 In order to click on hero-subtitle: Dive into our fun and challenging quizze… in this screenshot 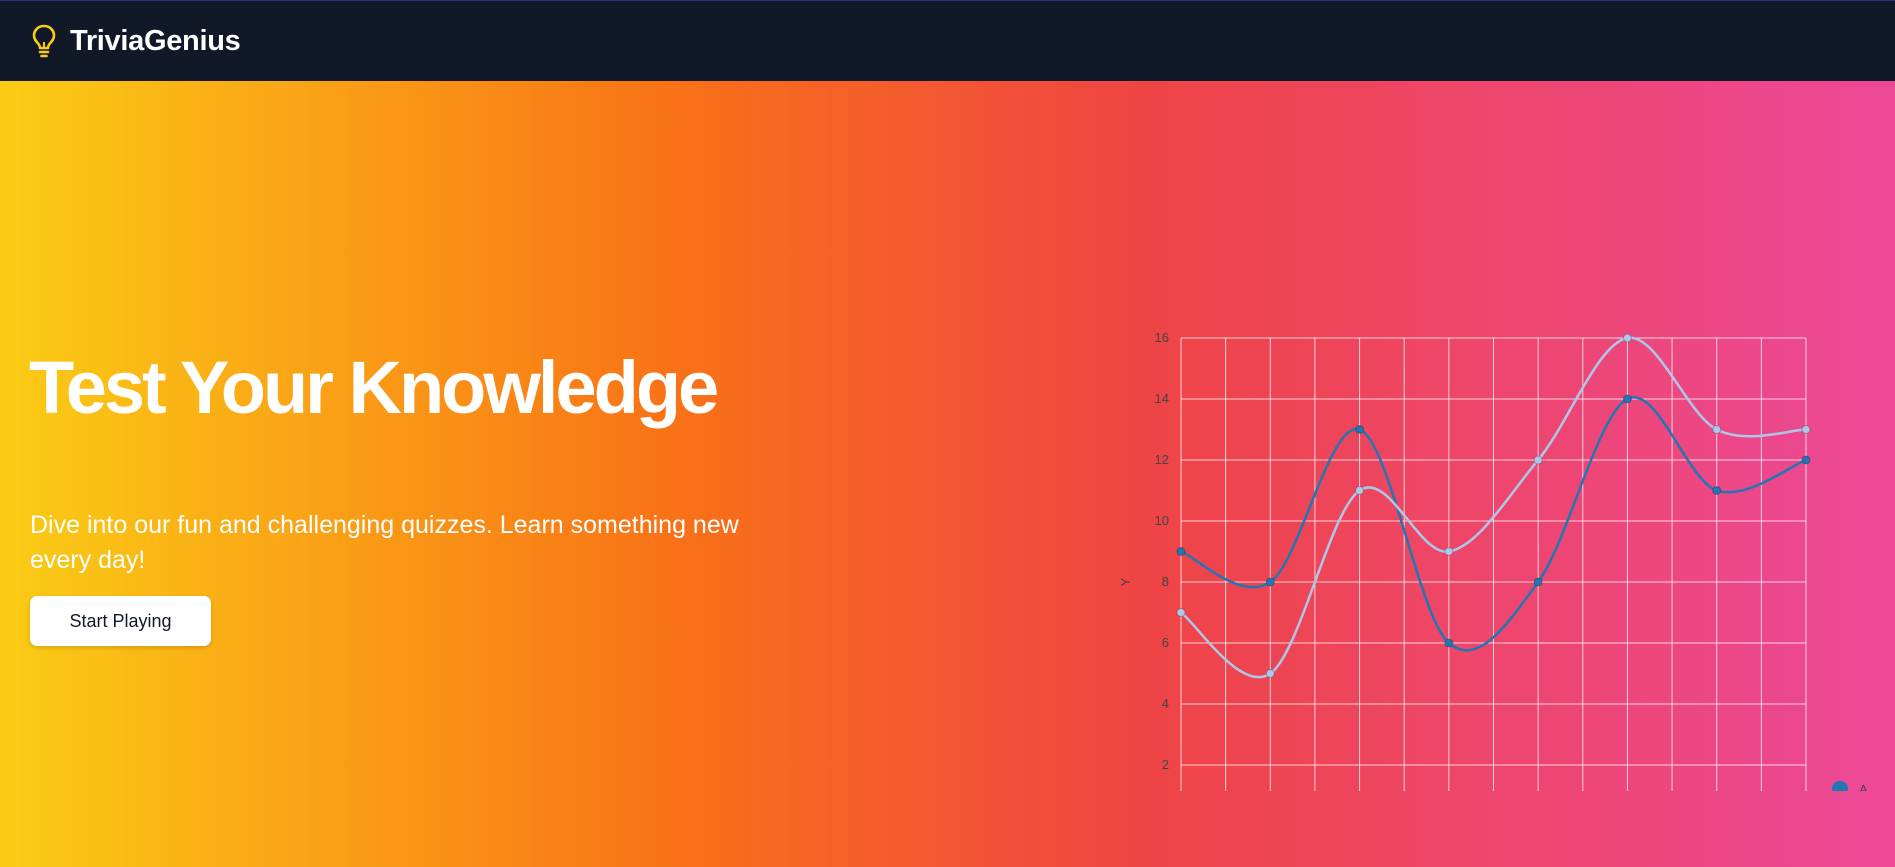, I will do `click(384, 542)`.